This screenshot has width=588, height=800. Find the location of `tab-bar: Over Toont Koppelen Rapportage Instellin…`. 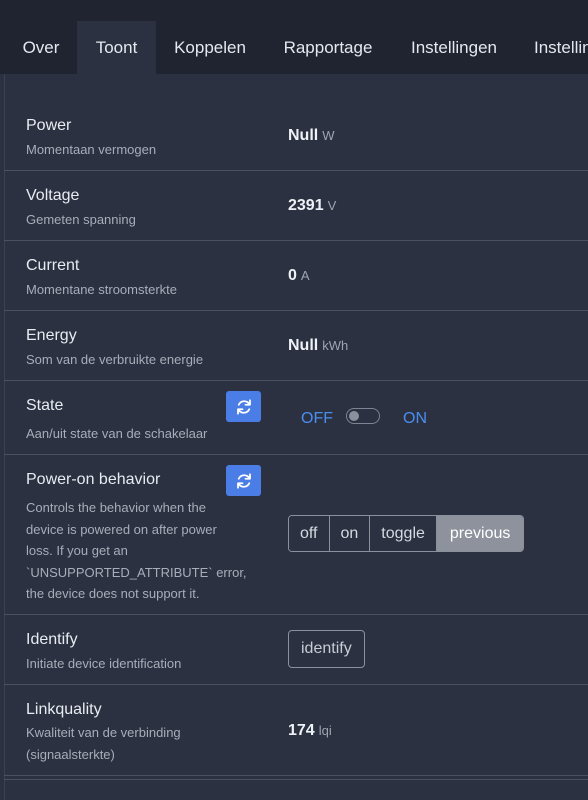

tab-bar: Over Toont Koppelen Rapportage Instellin… is located at coordinates (294, 37).